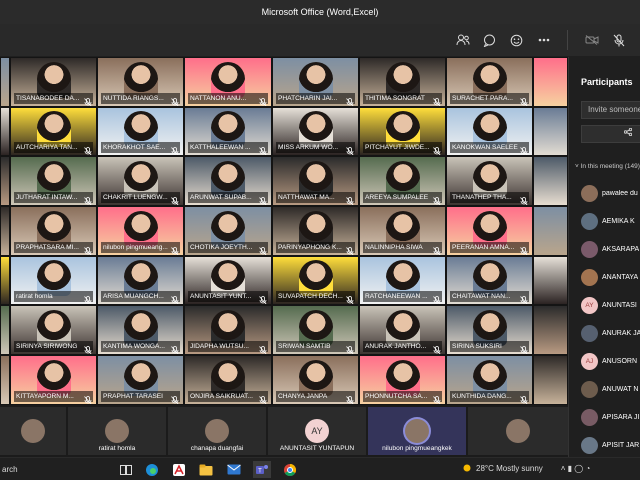 This screenshot has width=640, height=480. Describe the element at coordinates (126, 469) in the screenshot. I see `task-view-icon` at that location.